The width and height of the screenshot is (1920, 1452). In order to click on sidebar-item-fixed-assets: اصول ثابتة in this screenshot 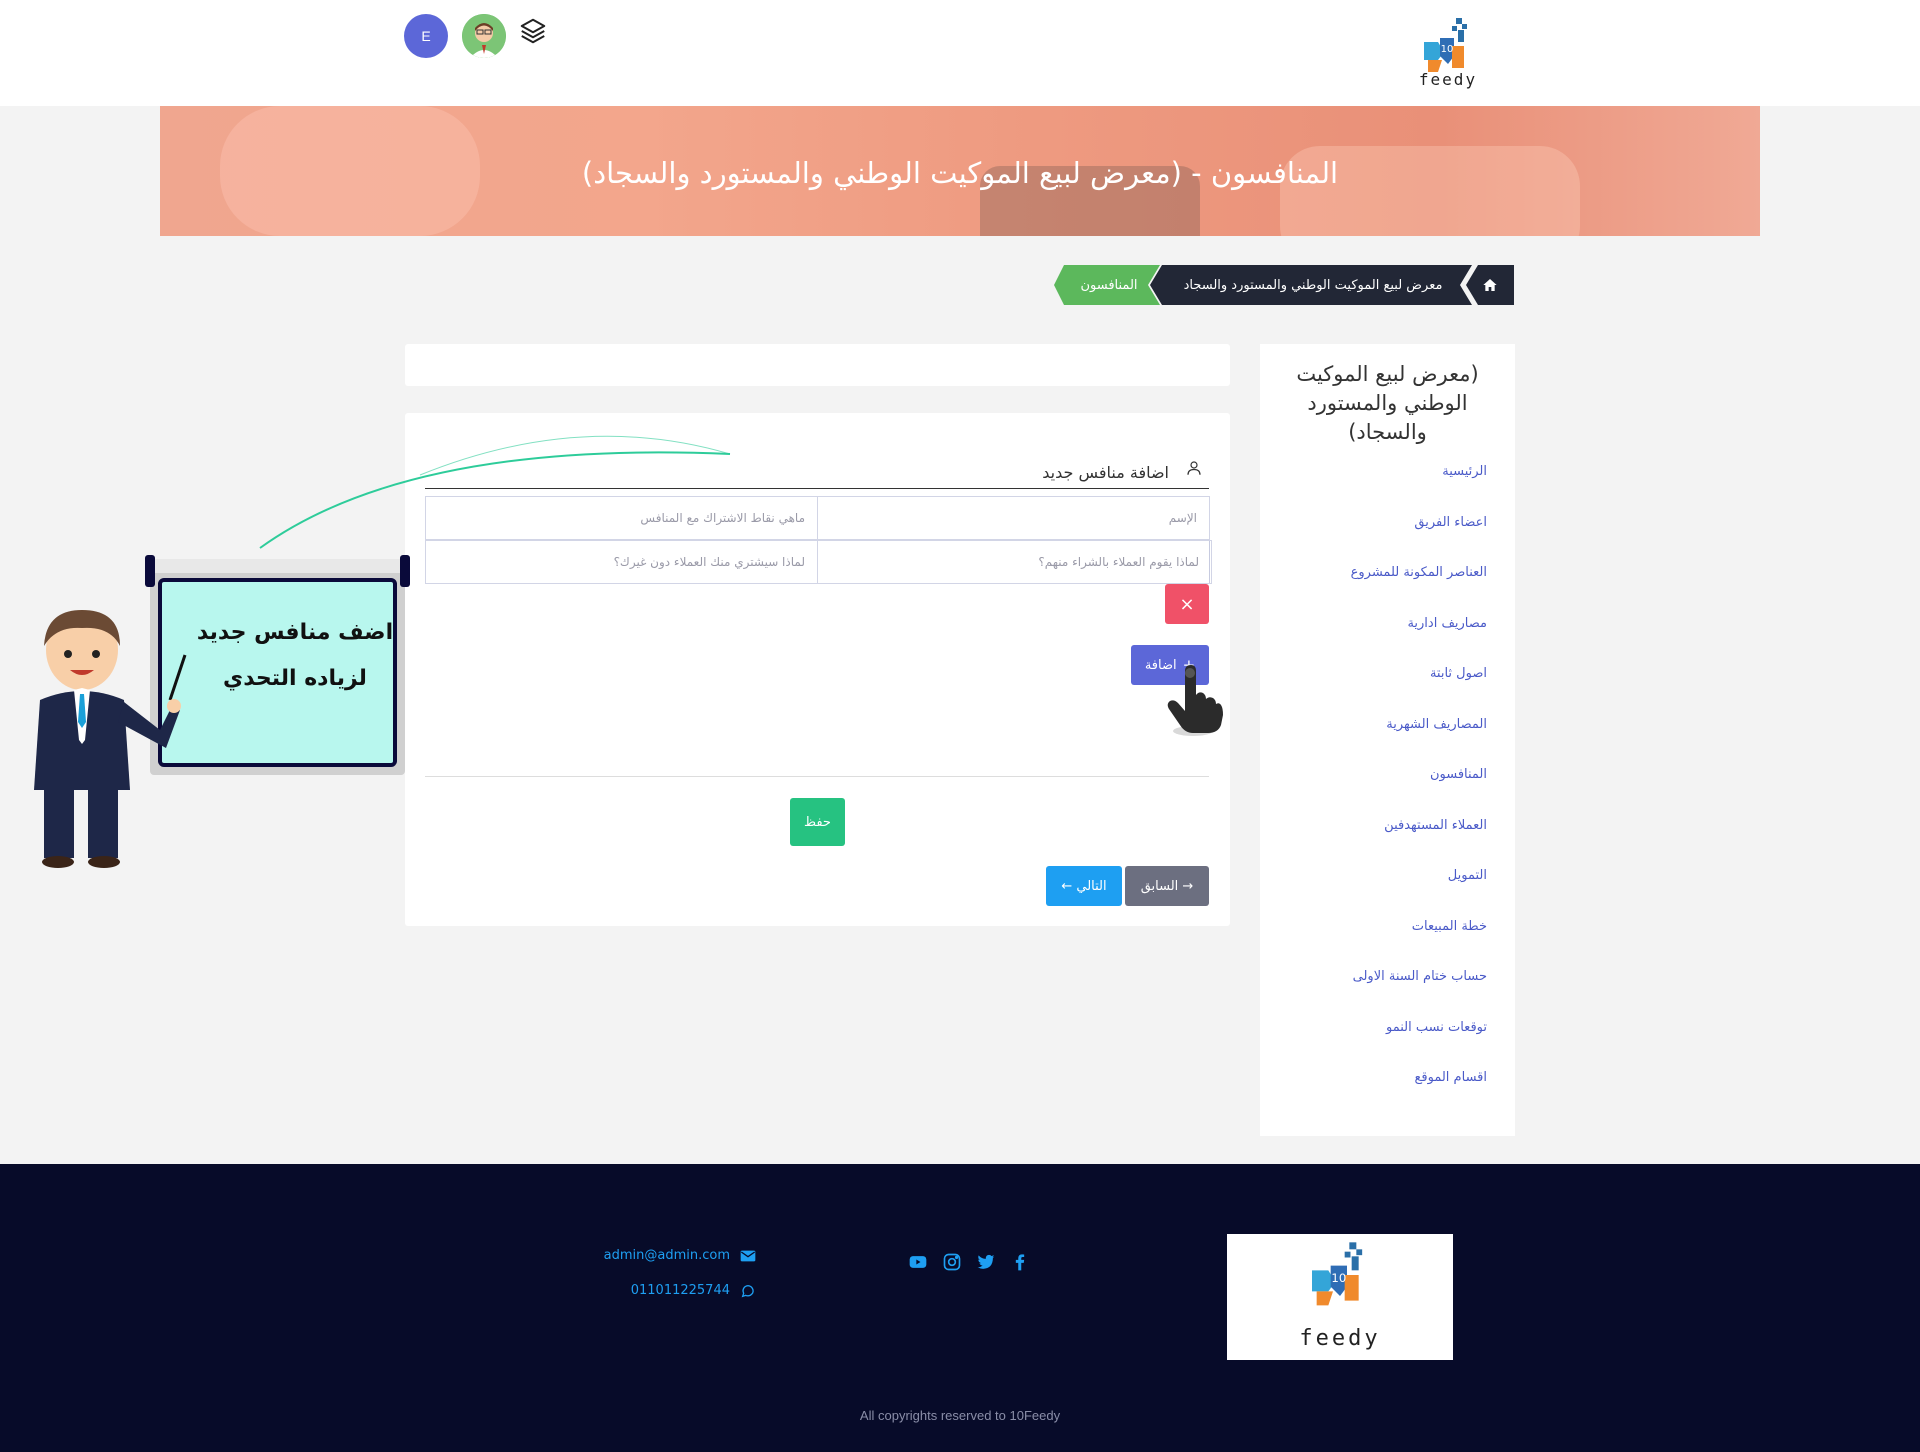, I will do `click(1377, 691)`.